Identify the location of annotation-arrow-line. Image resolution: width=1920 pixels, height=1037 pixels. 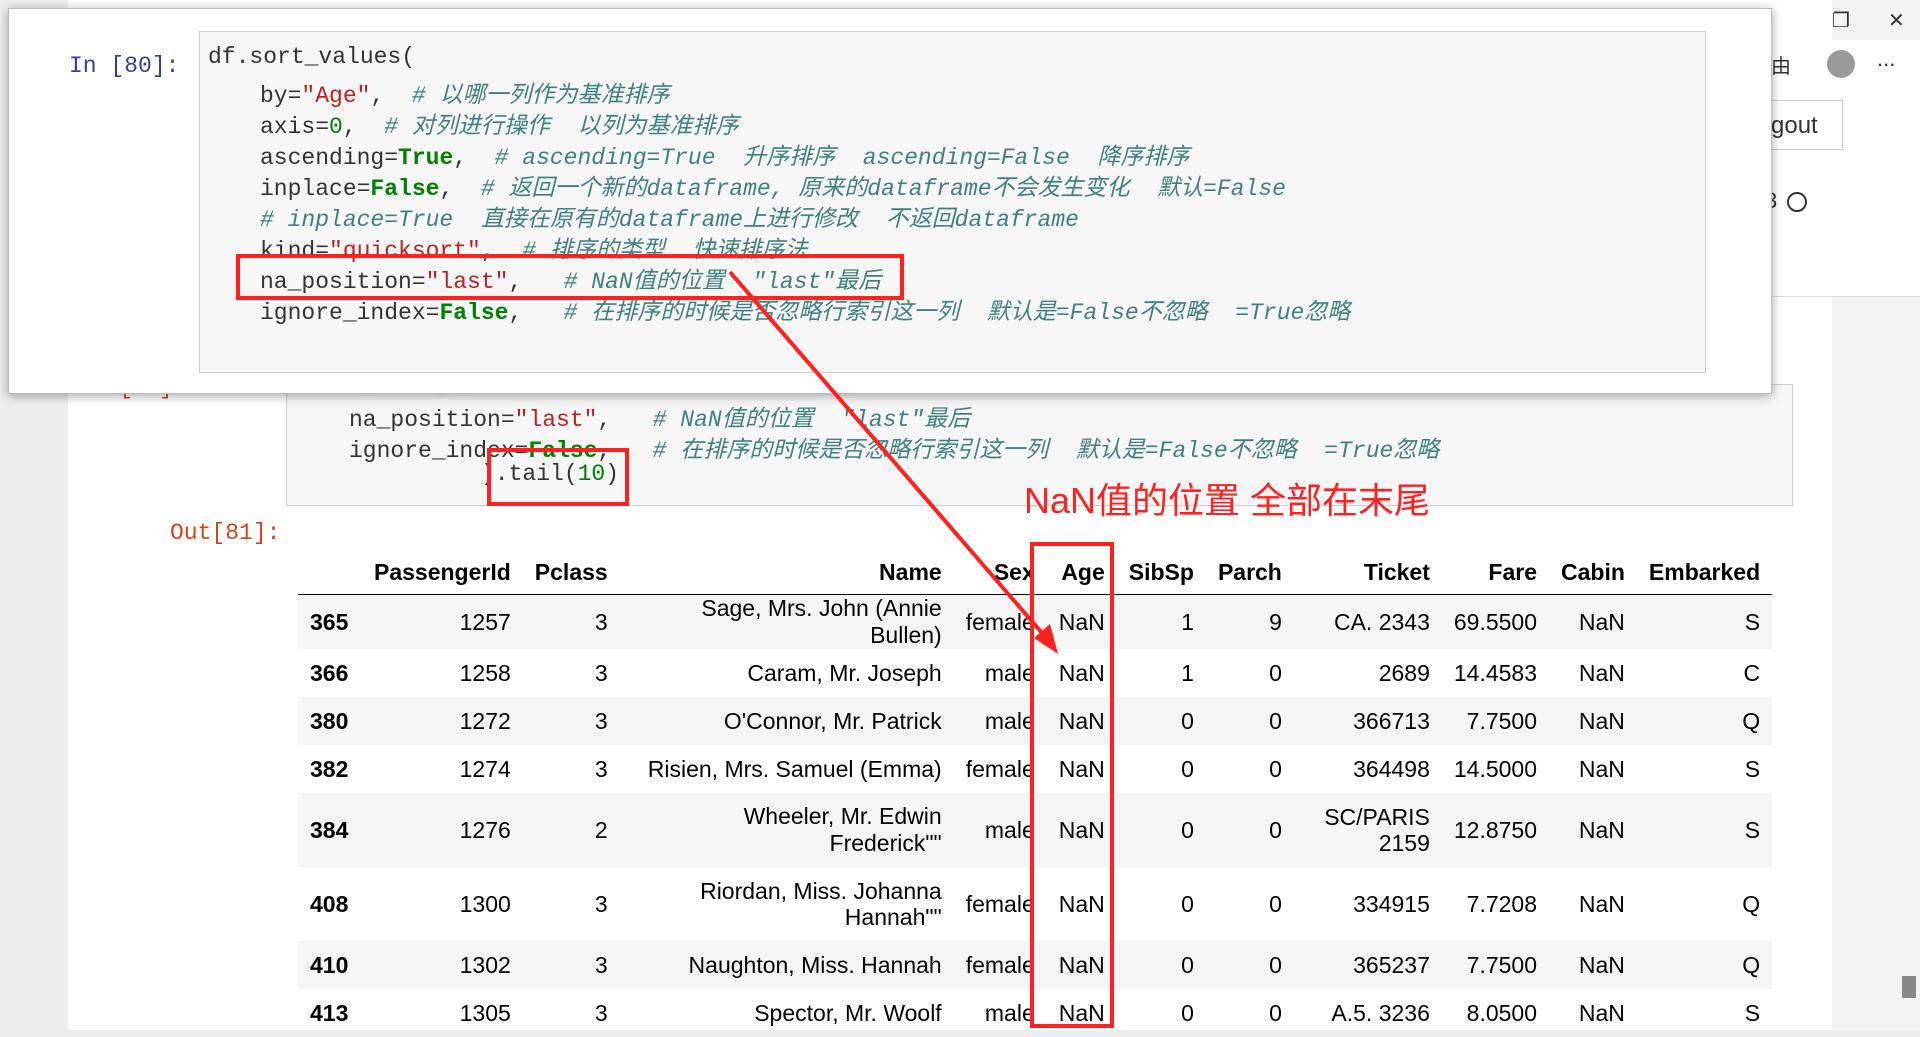
(889, 456).